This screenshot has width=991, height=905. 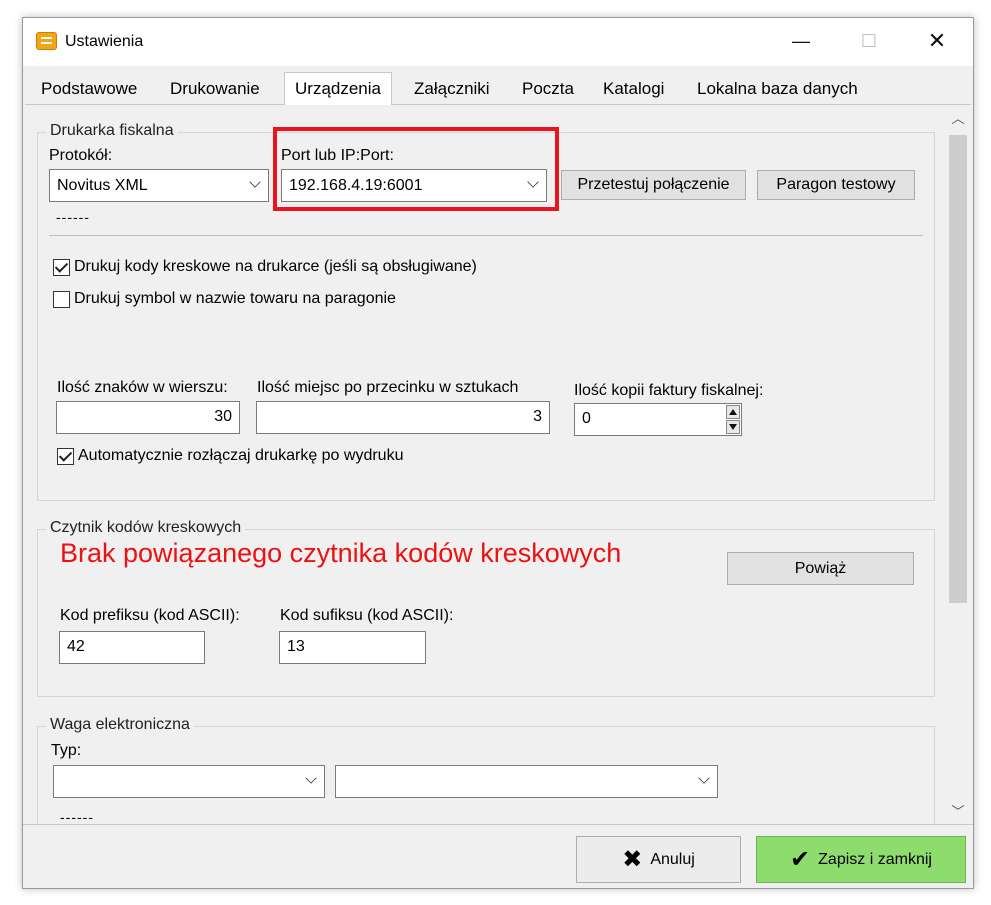 What do you see at coordinates (632, 859) in the screenshot?
I see `close-icon: ✖` at bounding box center [632, 859].